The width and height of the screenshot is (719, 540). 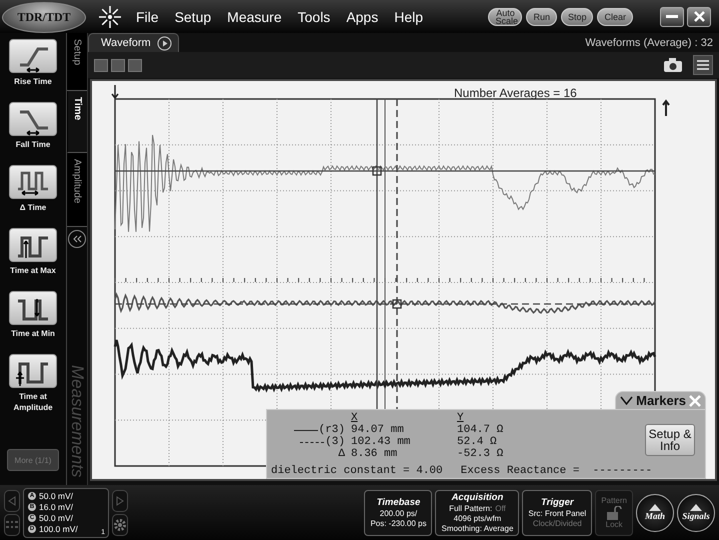 What do you see at coordinates (77, 122) in the screenshot?
I see `side-tab: Time` at bounding box center [77, 122].